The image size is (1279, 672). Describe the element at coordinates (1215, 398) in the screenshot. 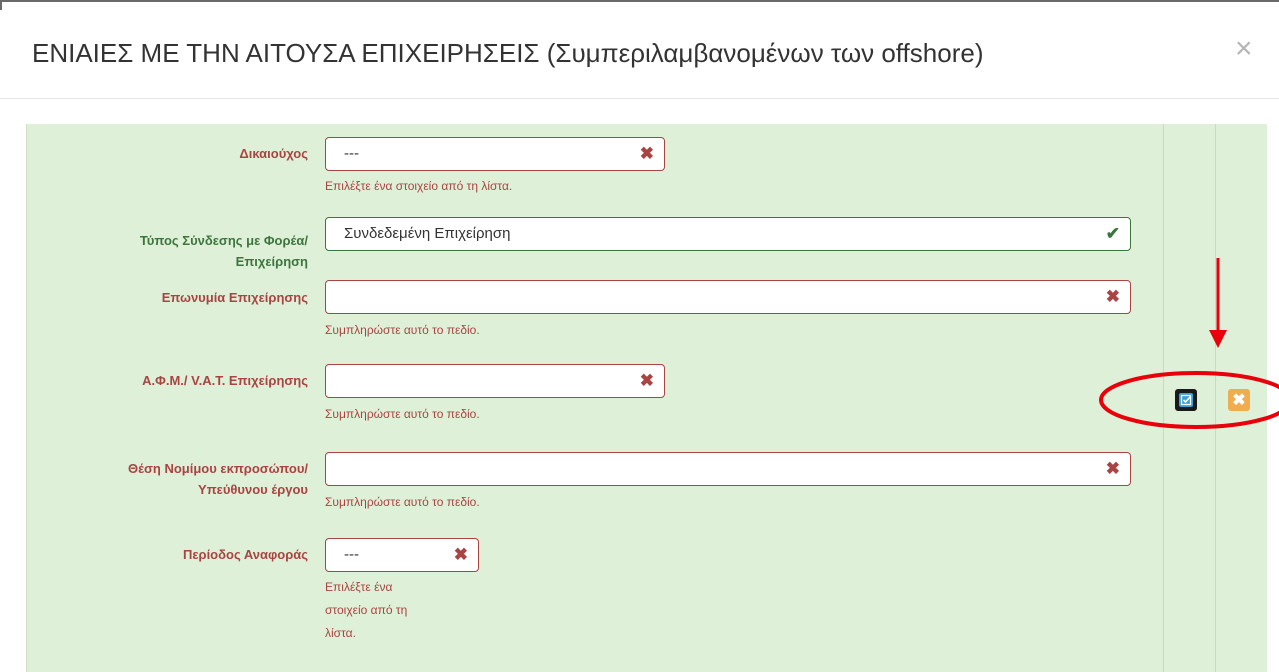

I see `actions-column-divider-right` at that location.